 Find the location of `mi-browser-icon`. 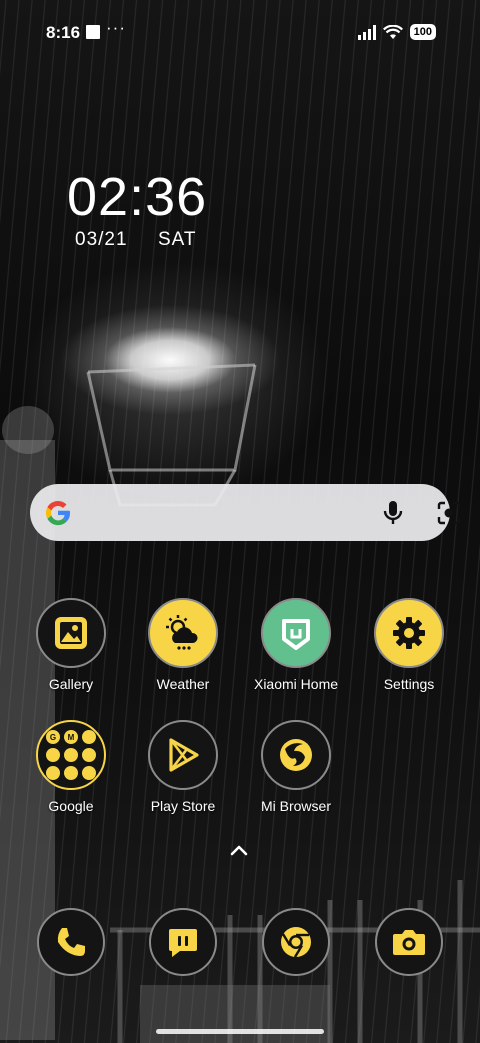

mi-browser-icon is located at coordinates (296, 755).